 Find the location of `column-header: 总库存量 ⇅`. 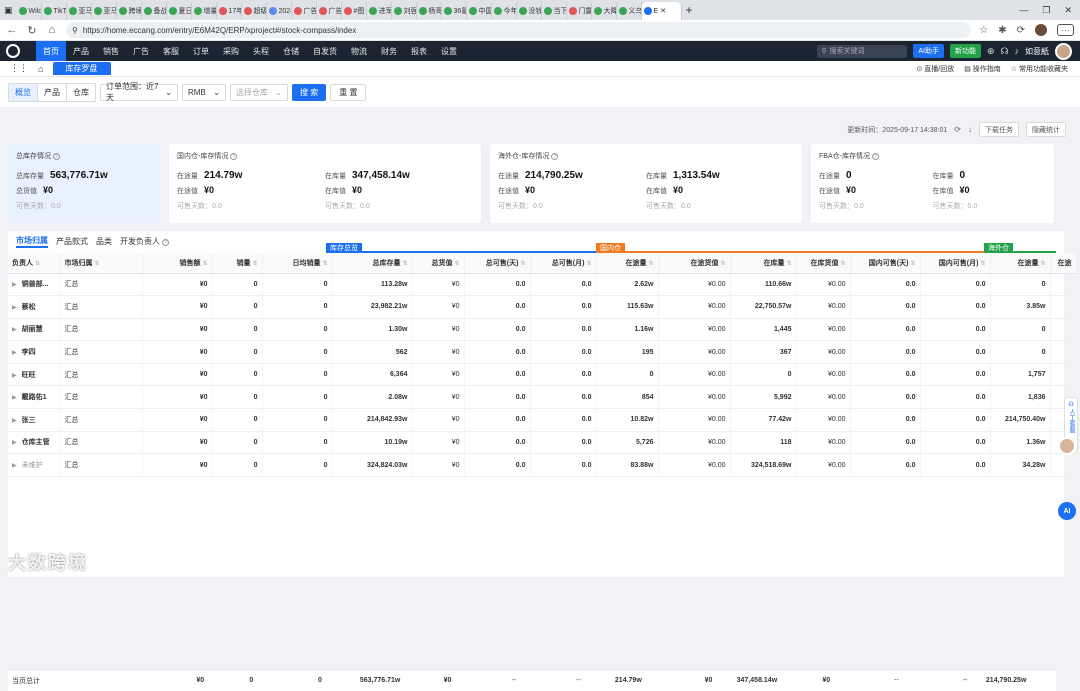

column-header: 总库存量 ⇅ is located at coordinates (372, 263).